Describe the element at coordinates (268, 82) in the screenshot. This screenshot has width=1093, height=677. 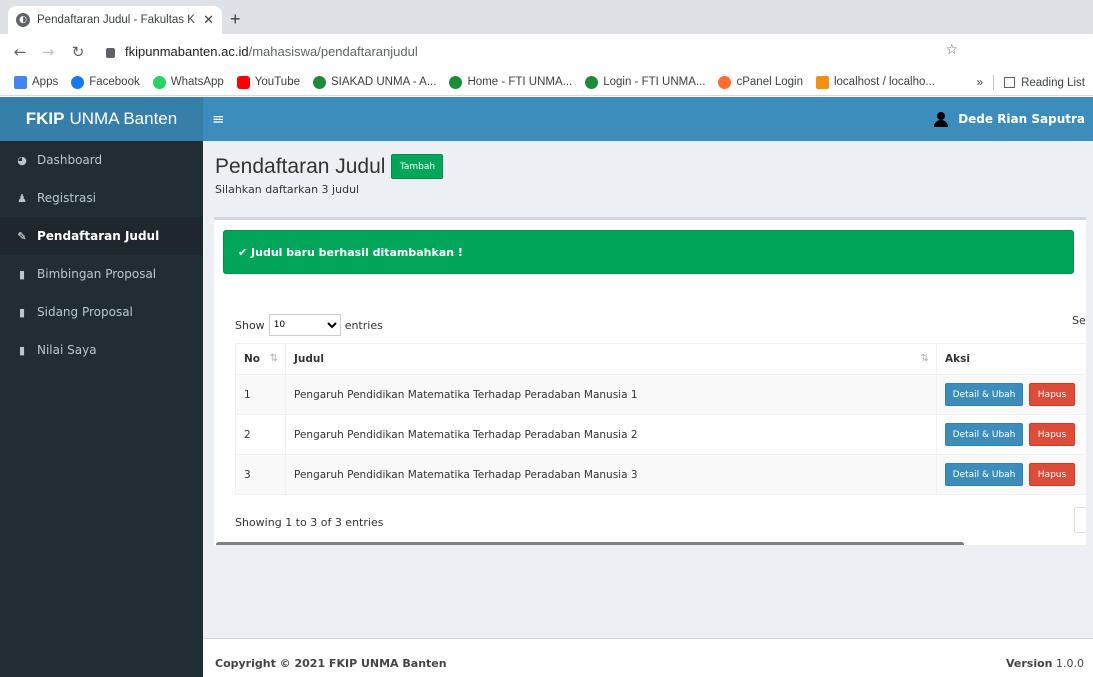
I see `bookmark-youtube: YouTube` at that location.